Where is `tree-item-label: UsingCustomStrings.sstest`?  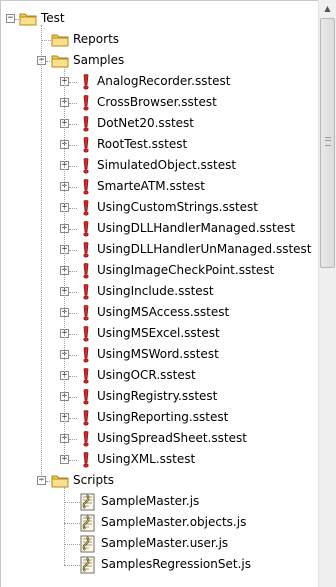
tree-item-label: UsingCustomStrings.sstest is located at coordinates (177, 207).